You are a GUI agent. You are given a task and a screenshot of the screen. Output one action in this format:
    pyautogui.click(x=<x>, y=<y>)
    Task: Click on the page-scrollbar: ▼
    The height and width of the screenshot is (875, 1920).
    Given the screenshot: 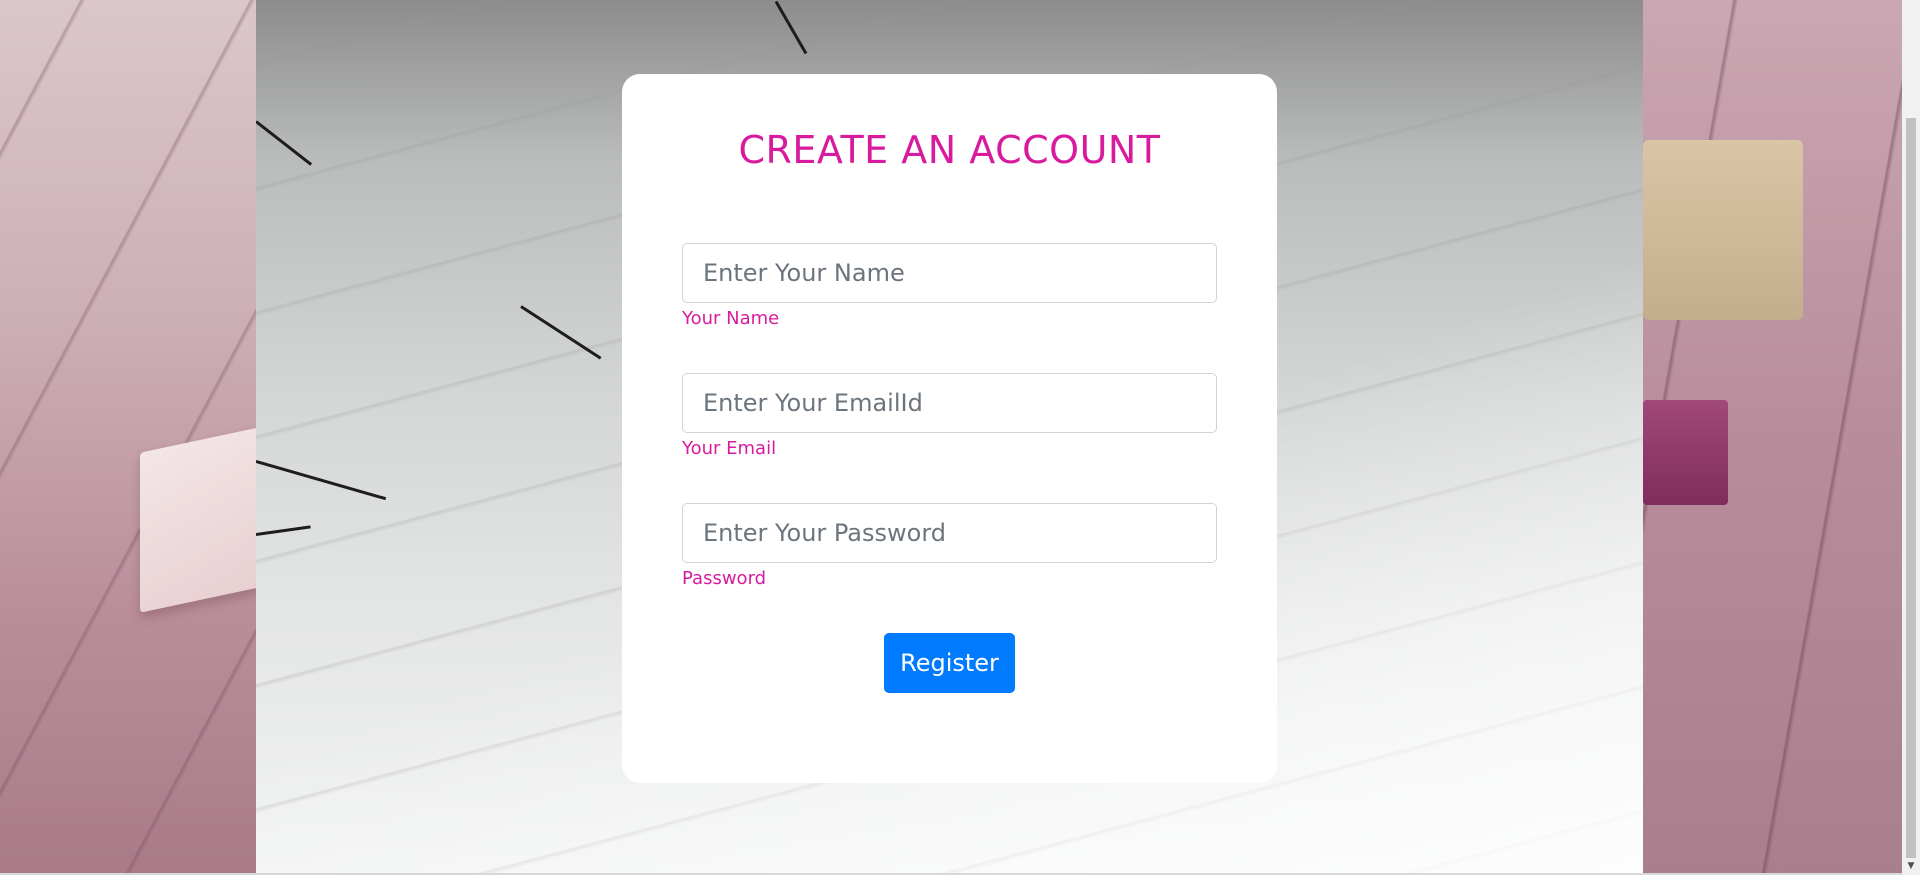 What is the action you would take?
    pyautogui.click(x=1911, y=437)
    